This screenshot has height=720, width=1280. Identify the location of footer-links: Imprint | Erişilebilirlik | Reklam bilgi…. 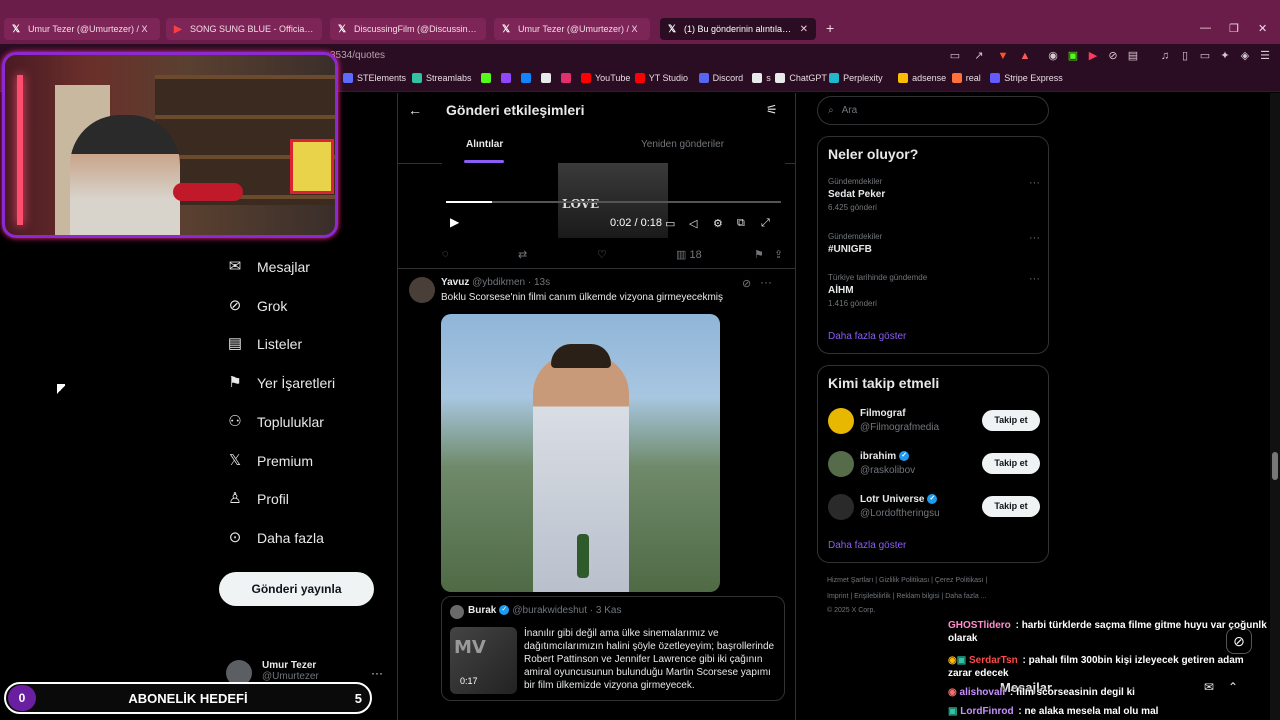
(907, 596).